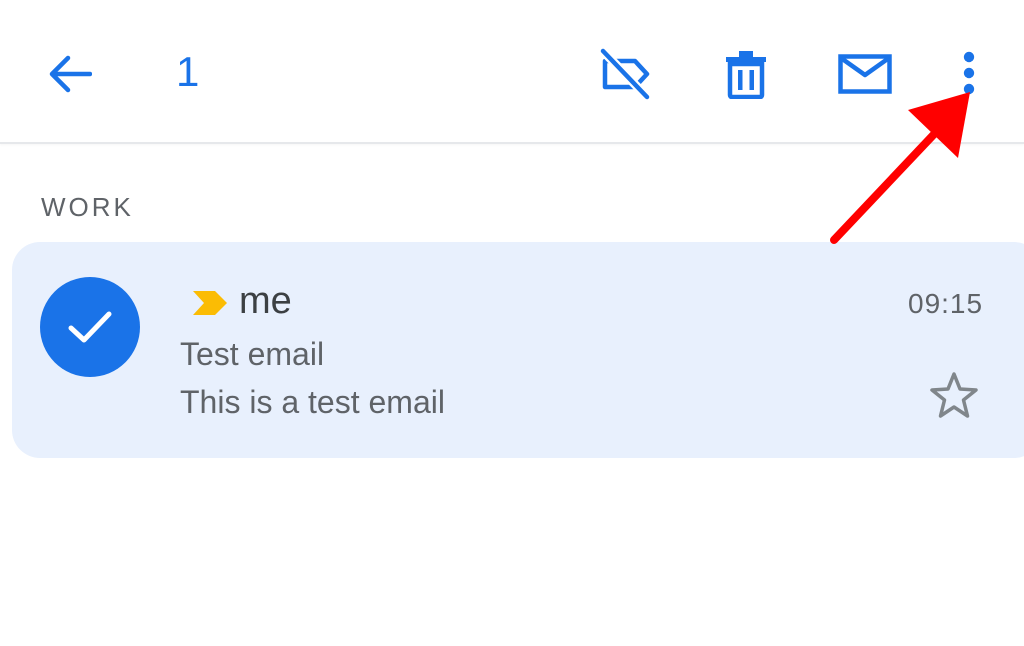 Image resolution: width=1024 pixels, height=646 pixels. I want to click on selected-avatar, so click(90, 327).